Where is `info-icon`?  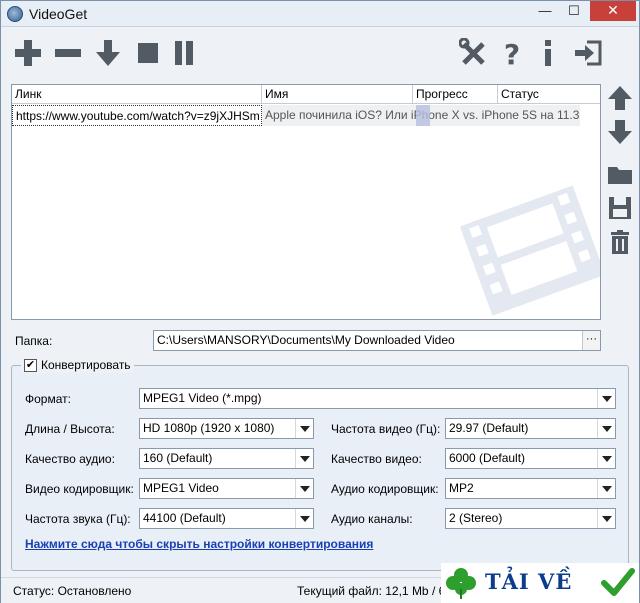
info-icon is located at coordinates (548, 53).